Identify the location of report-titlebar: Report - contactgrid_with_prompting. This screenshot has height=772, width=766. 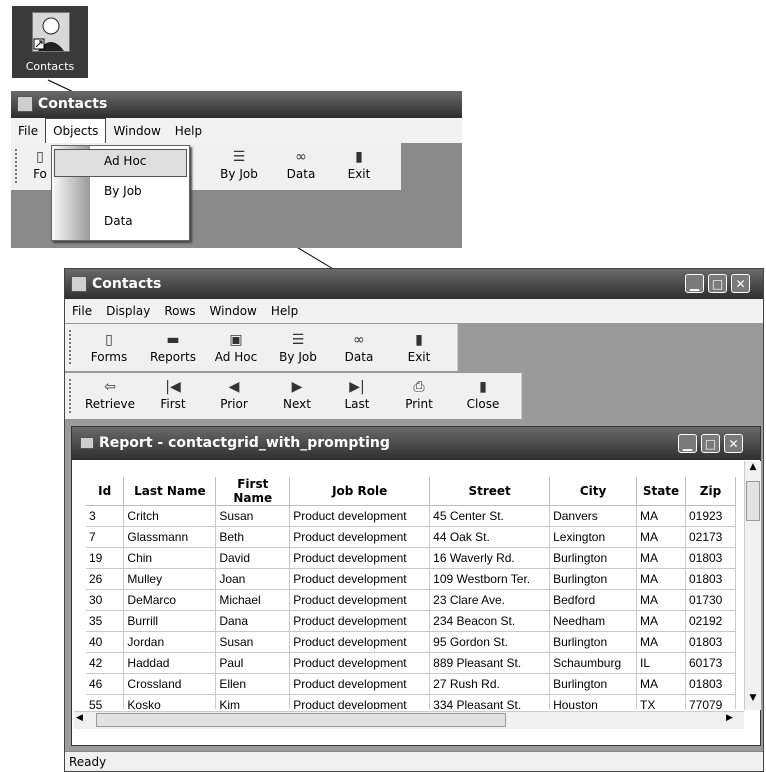
(416, 443).